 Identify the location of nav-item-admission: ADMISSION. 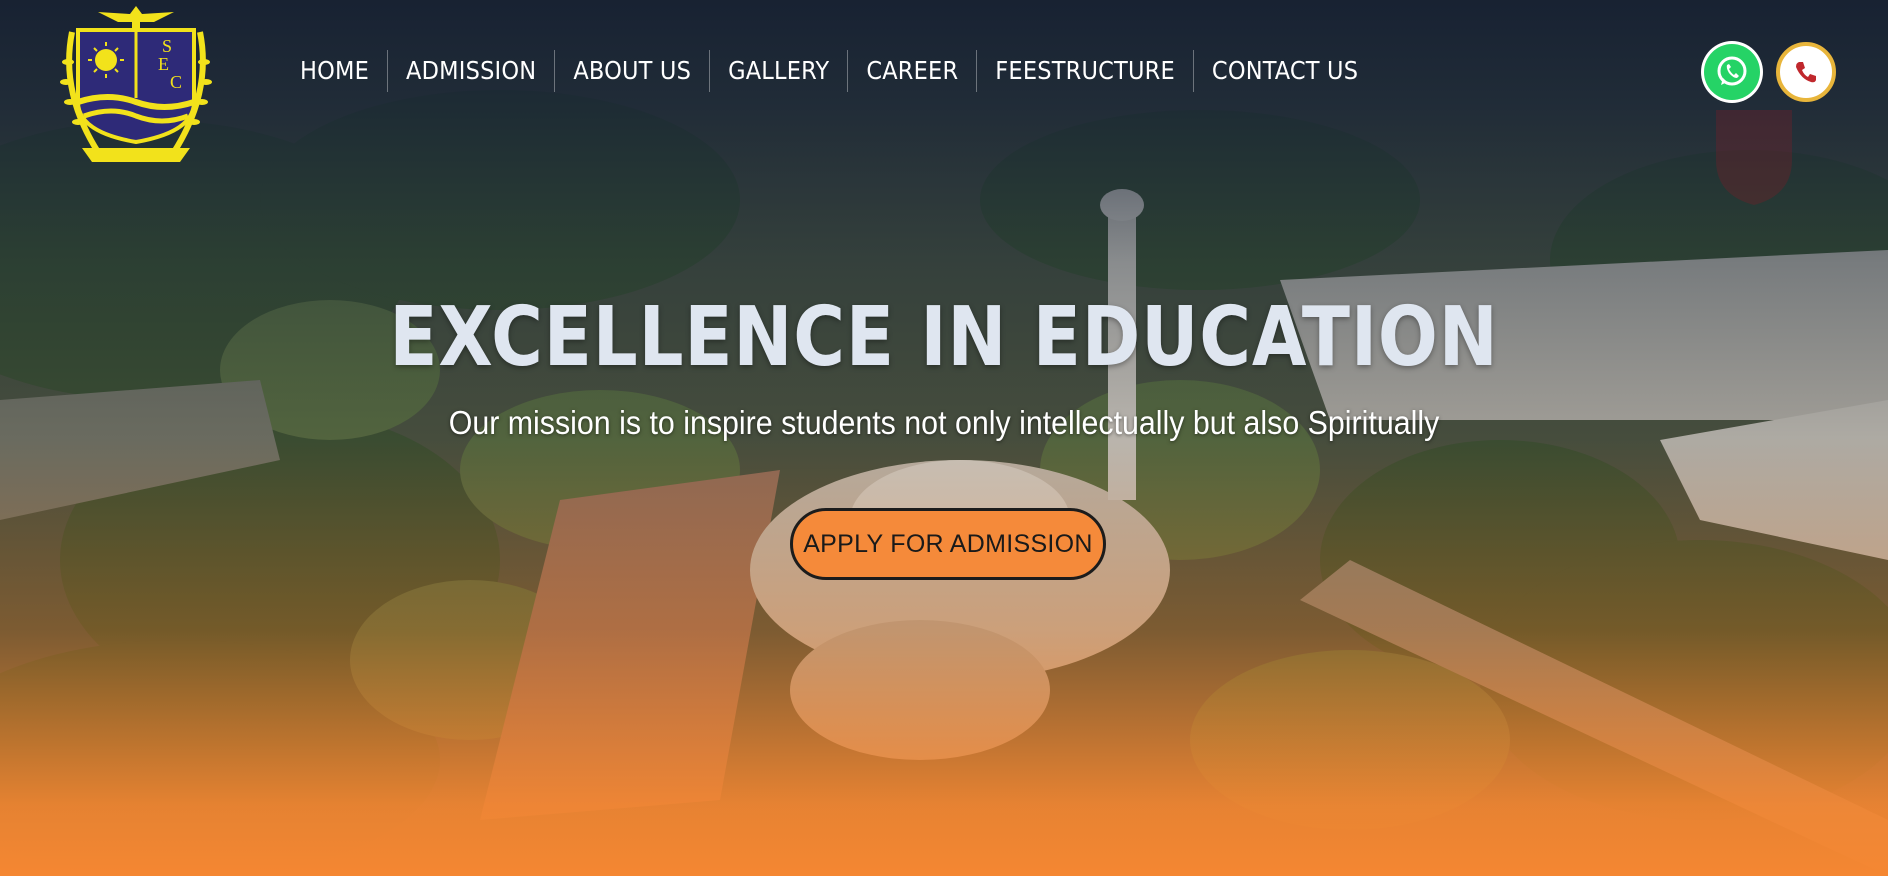
(470, 71).